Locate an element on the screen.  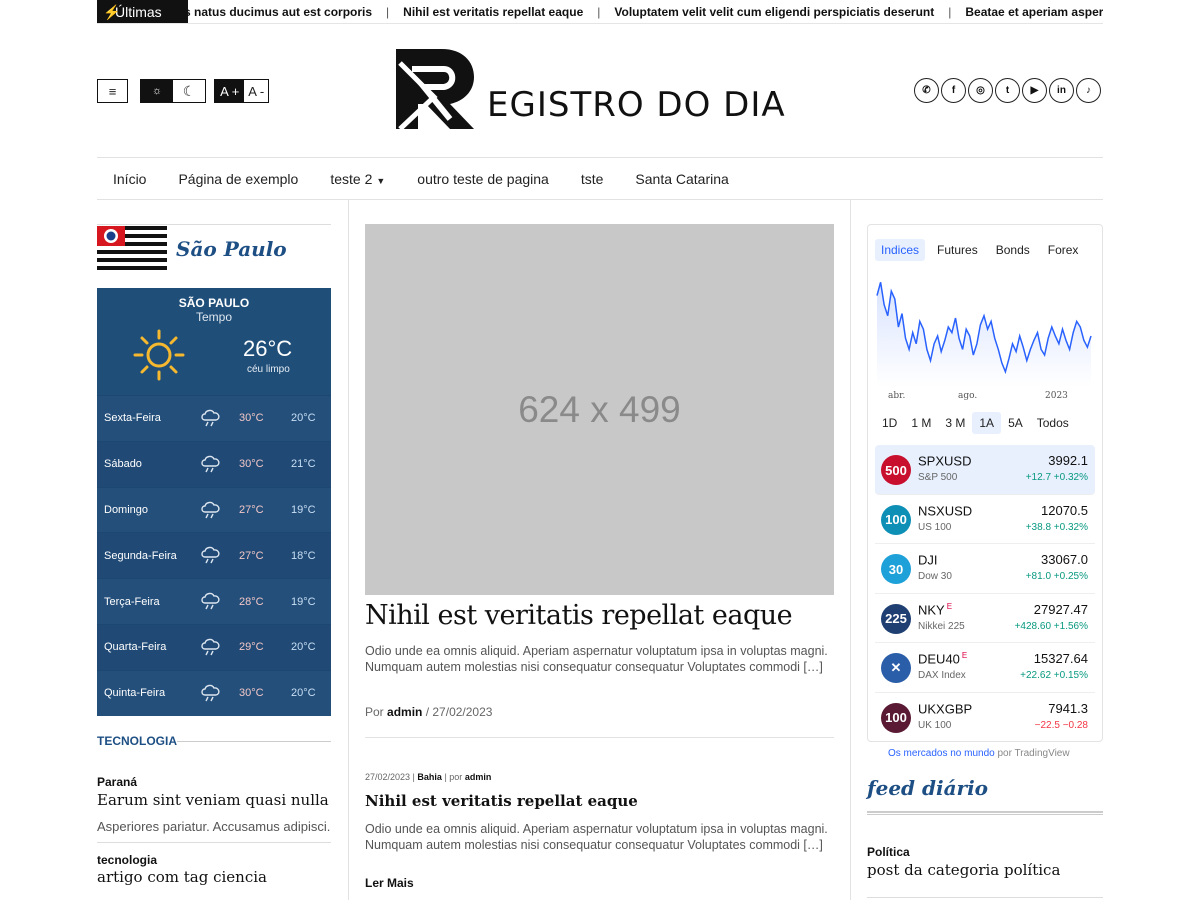
ticker-item: Beatae et aperiam aspernatur adipisci is located at coordinates (1034, 11).